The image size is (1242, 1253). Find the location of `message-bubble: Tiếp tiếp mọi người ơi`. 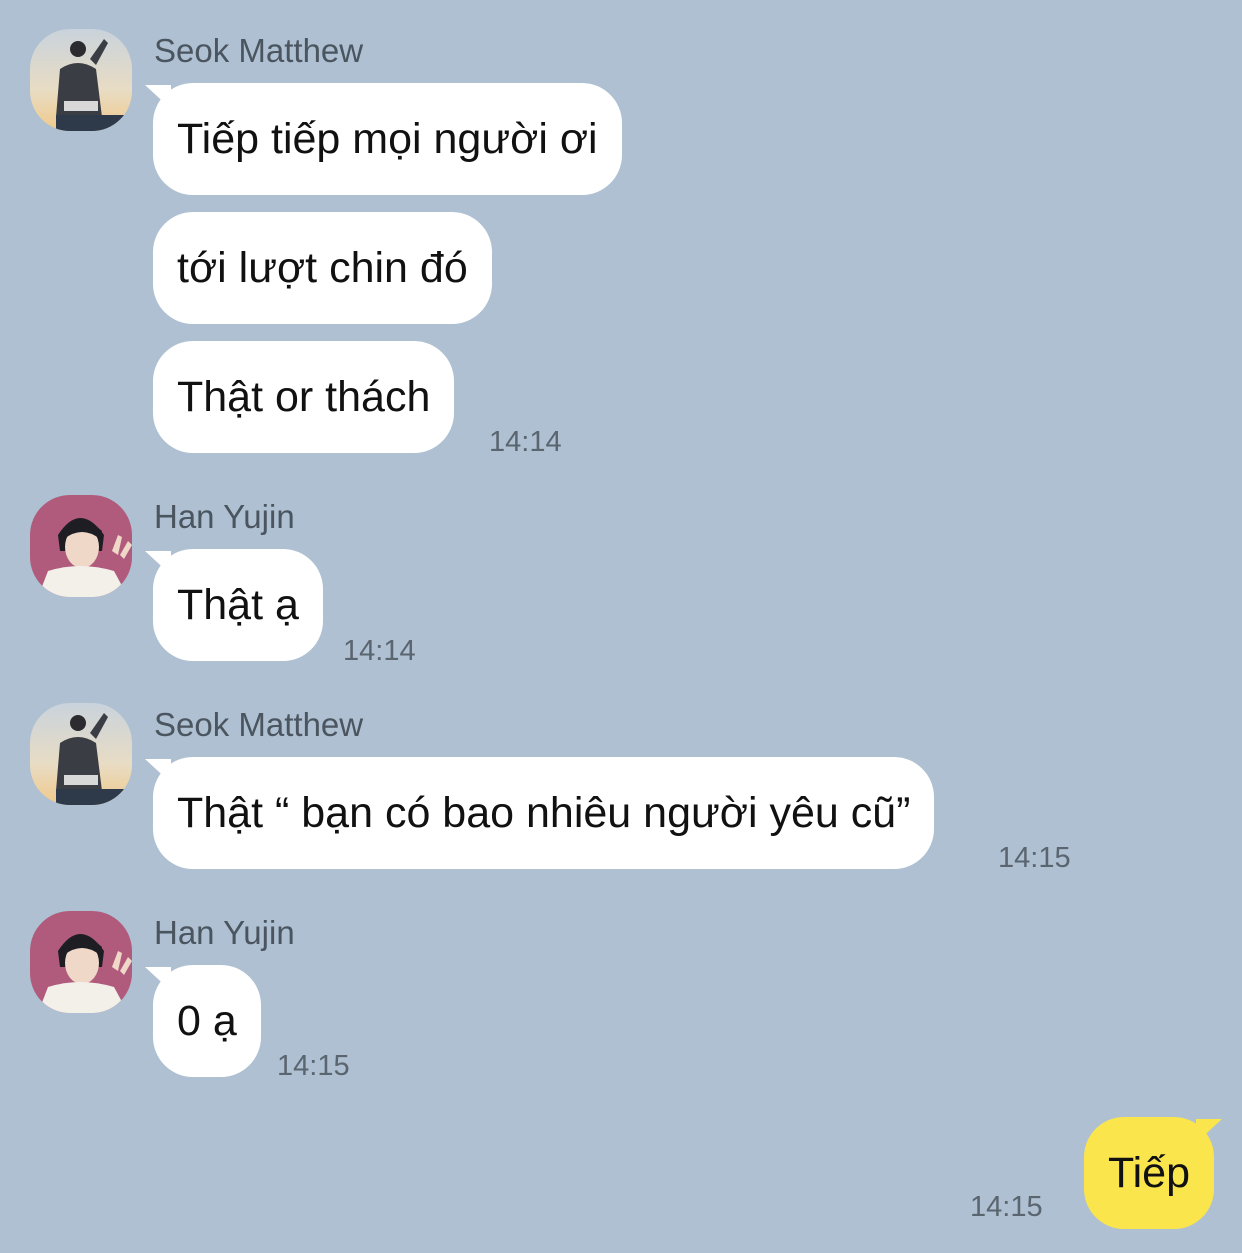

message-bubble: Tiếp tiếp mọi người ơi is located at coordinates (387, 139).